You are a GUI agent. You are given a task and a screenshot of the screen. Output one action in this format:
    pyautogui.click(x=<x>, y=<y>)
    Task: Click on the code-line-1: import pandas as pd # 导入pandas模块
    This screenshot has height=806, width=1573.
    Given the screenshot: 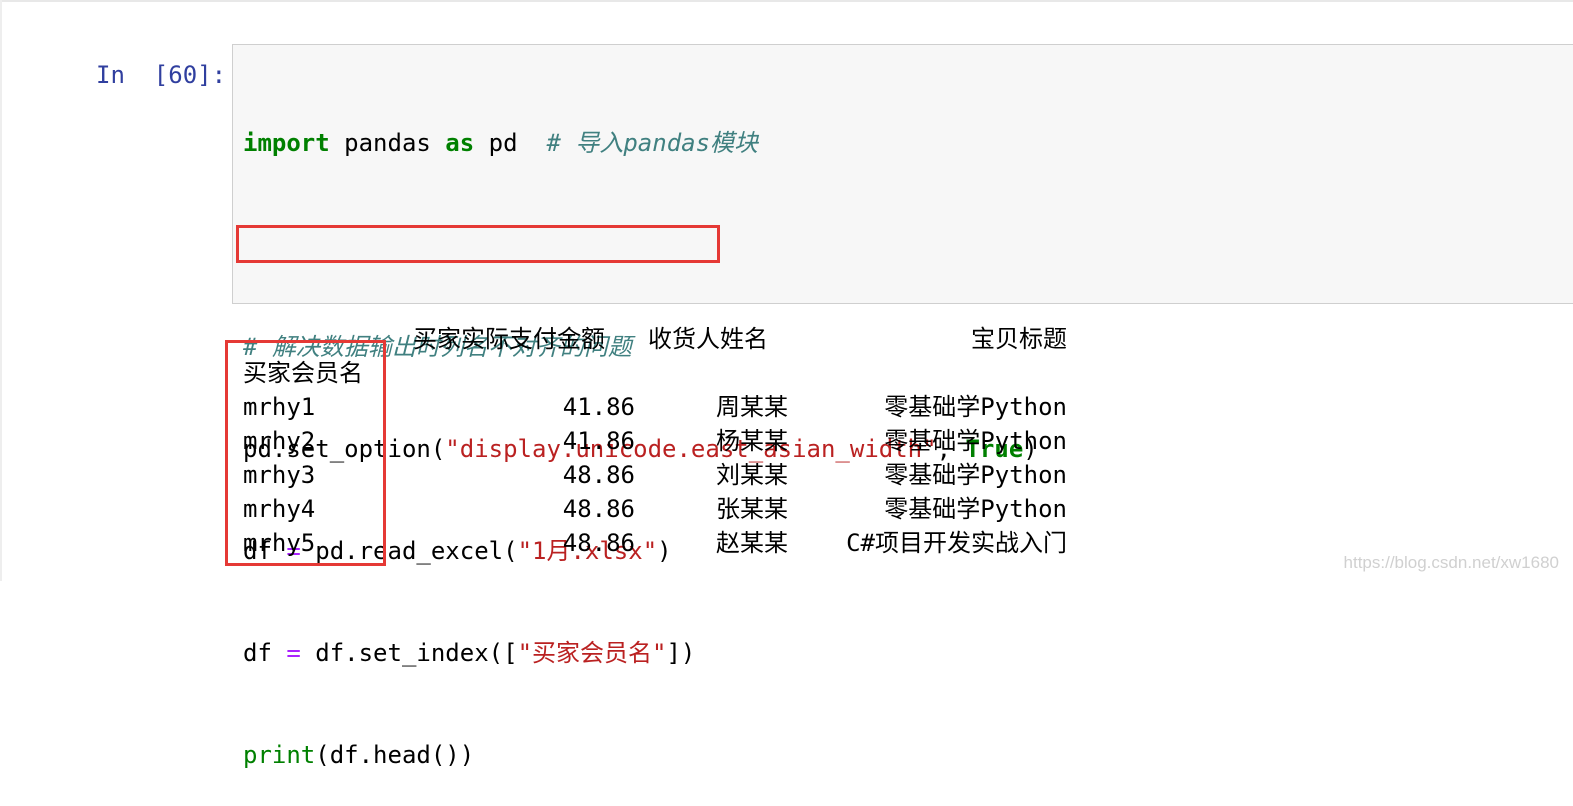 What is the action you would take?
    pyautogui.click(x=640, y=143)
    